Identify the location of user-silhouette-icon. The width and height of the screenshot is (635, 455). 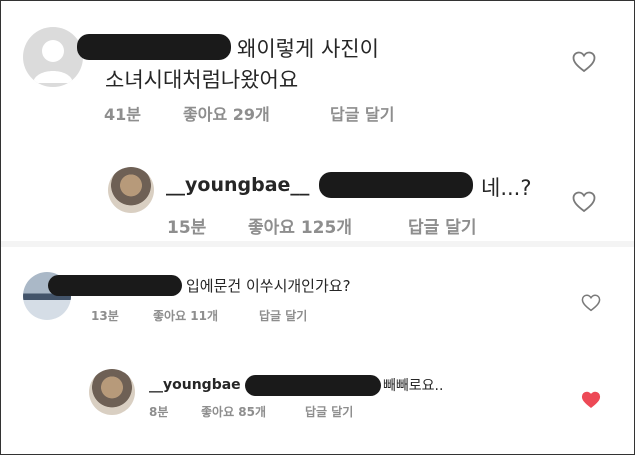
(53, 61).